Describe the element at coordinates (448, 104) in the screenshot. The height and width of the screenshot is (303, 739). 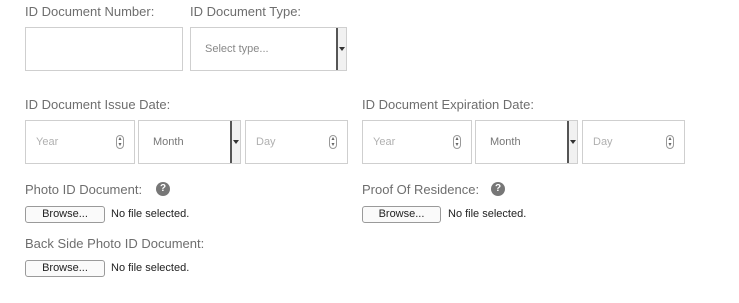
I see `expiration-date-label: ID Document Expiration Date:` at that location.